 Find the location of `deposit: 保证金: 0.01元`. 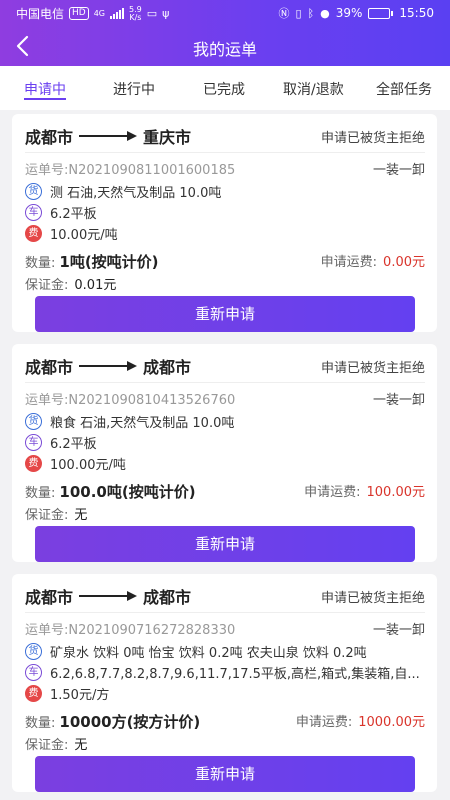

deposit: 保证金: 0.01元 is located at coordinates (70, 283).